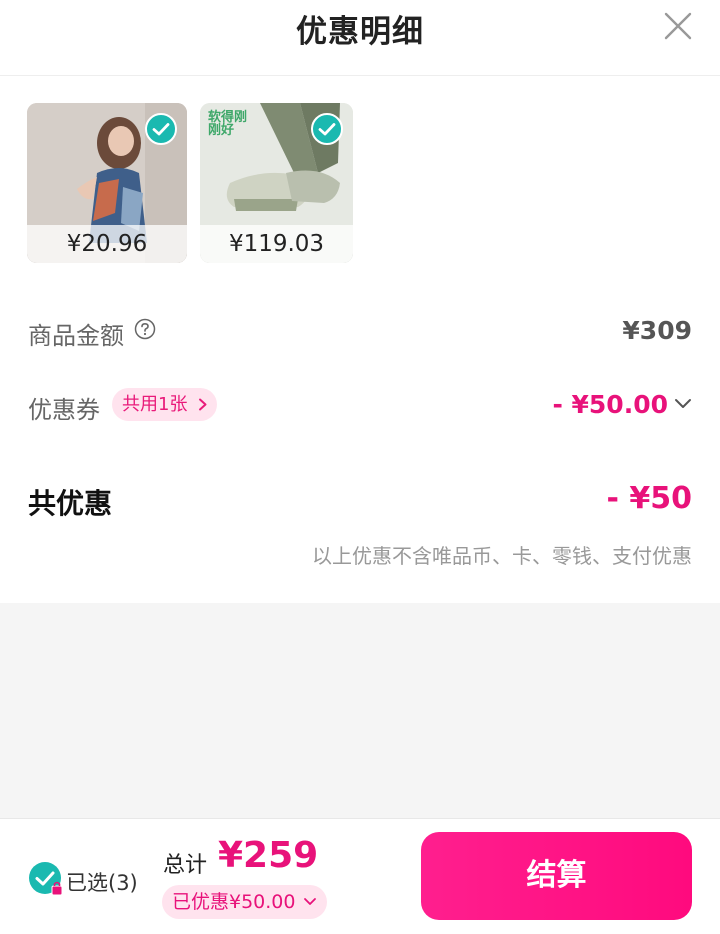 The image size is (720, 934). Describe the element at coordinates (649, 498) in the screenshot. I see `total-discount-value: - ¥50` at that location.